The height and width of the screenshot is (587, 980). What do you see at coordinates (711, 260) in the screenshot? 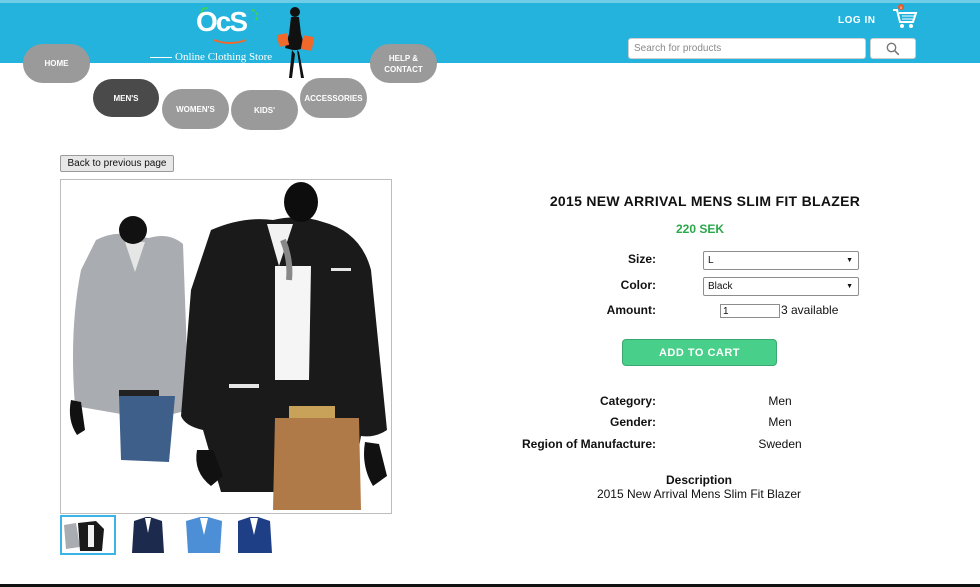
I see `size-select-value: L` at bounding box center [711, 260].